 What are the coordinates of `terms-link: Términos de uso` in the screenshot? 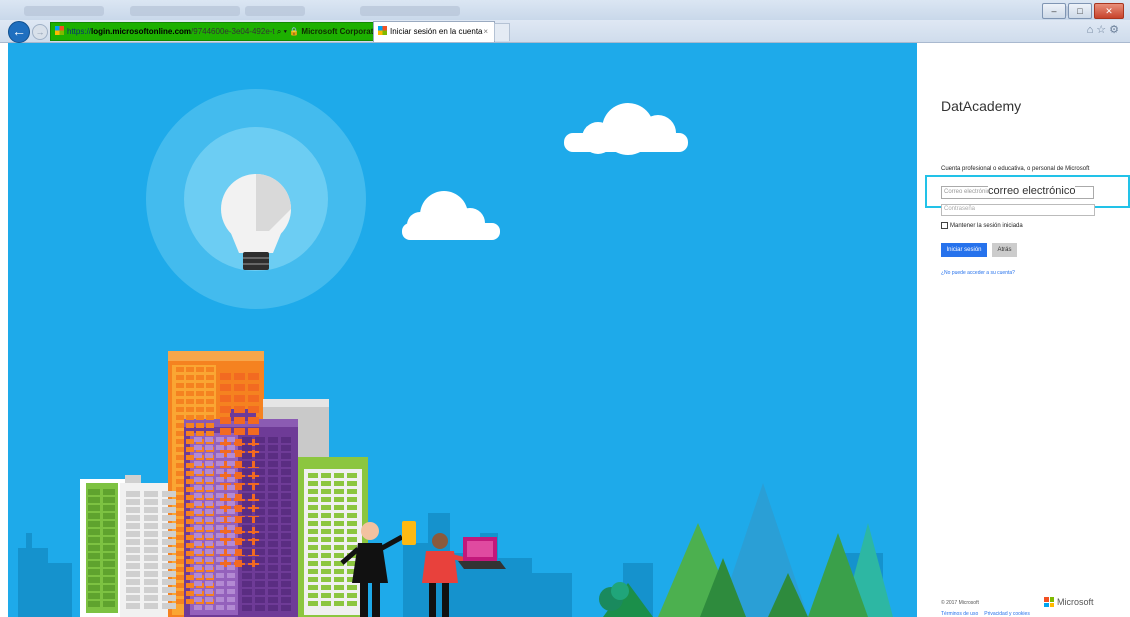 It's located at (959, 614).